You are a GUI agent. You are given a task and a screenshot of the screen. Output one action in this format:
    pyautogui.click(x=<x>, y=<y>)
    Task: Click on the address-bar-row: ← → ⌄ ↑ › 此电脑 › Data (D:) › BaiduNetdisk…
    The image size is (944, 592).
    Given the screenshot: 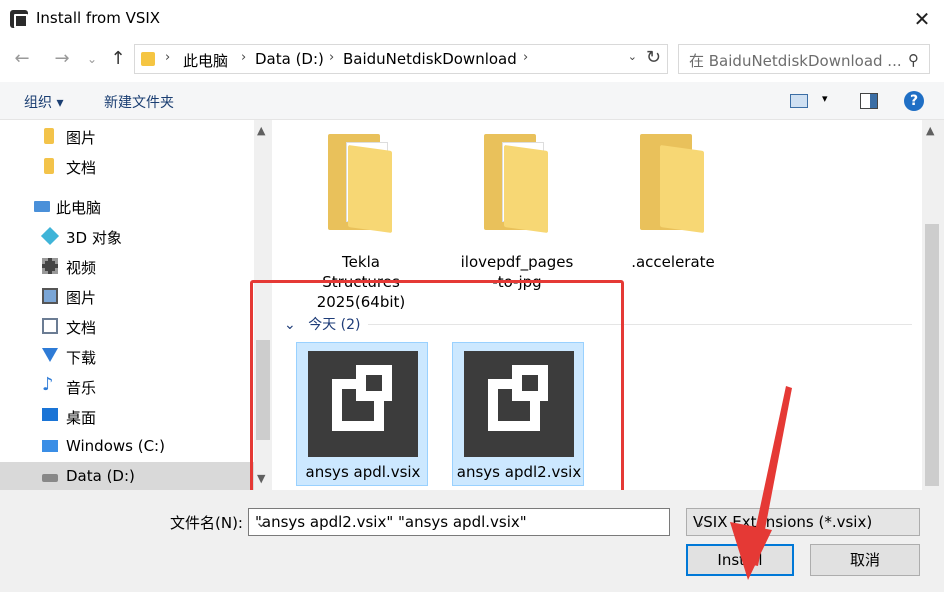 What is the action you would take?
    pyautogui.click(x=472, y=60)
    